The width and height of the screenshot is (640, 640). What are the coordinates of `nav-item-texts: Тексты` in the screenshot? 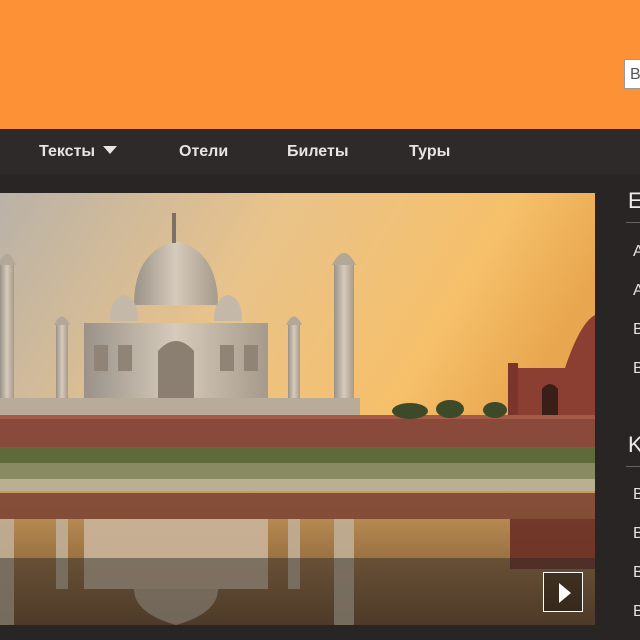 It's located at (78, 151).